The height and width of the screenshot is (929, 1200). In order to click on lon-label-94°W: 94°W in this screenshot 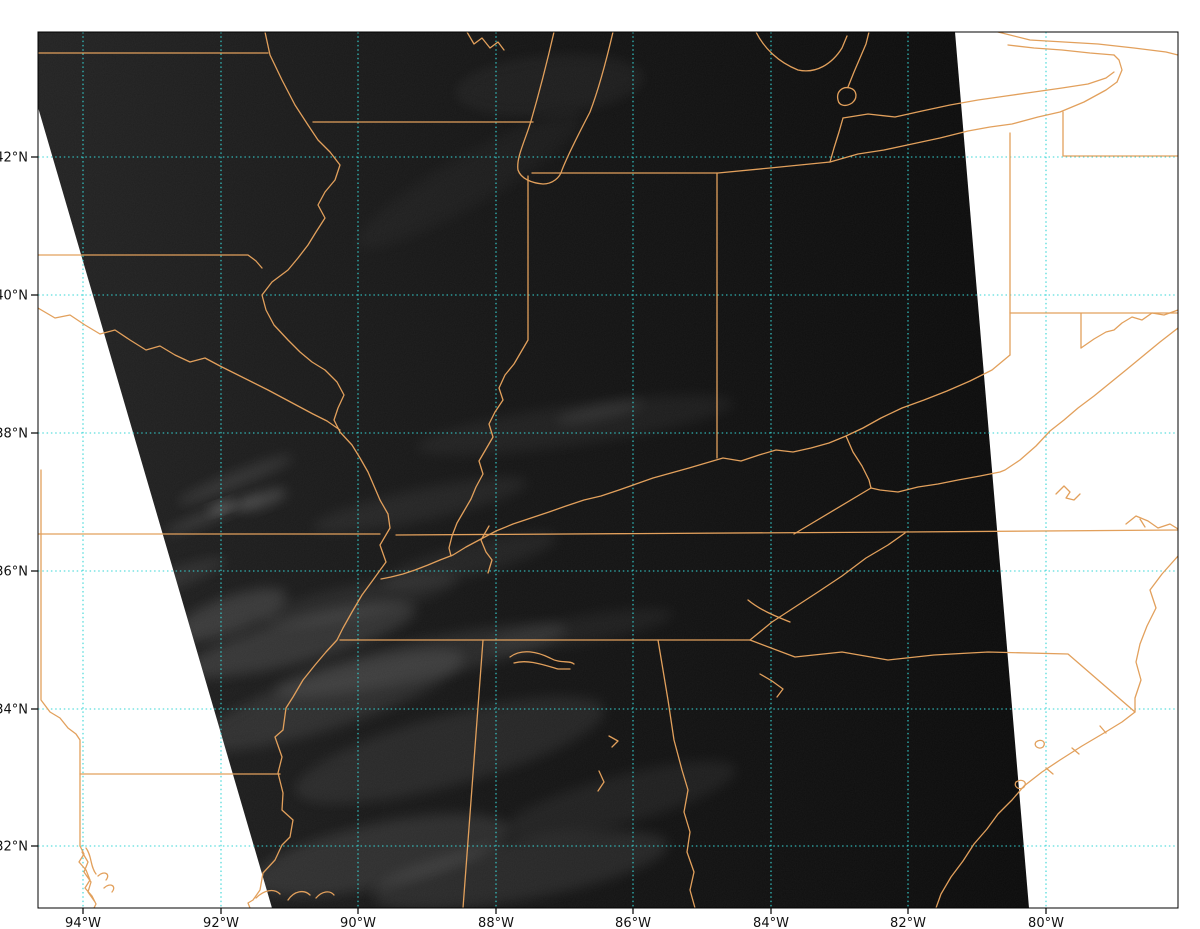, I will do `click(83, 922)`.